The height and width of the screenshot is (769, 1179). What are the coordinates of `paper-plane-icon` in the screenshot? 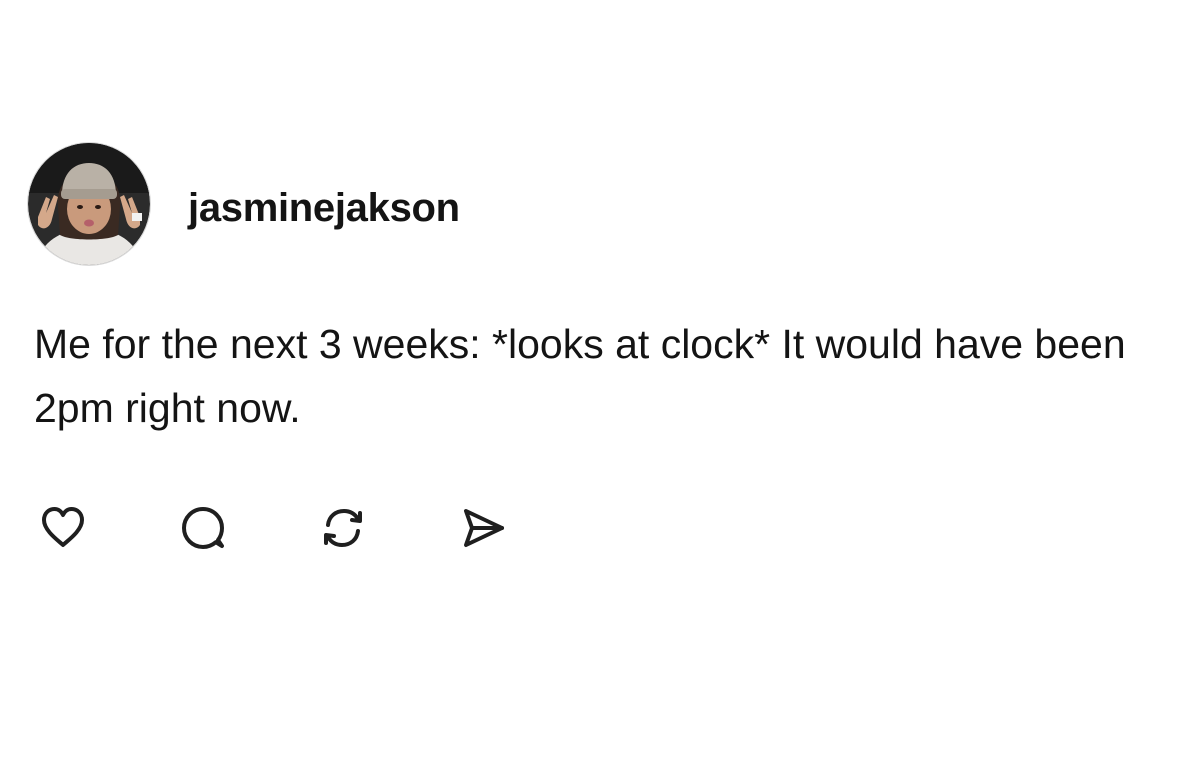 It's located at (484, 528).